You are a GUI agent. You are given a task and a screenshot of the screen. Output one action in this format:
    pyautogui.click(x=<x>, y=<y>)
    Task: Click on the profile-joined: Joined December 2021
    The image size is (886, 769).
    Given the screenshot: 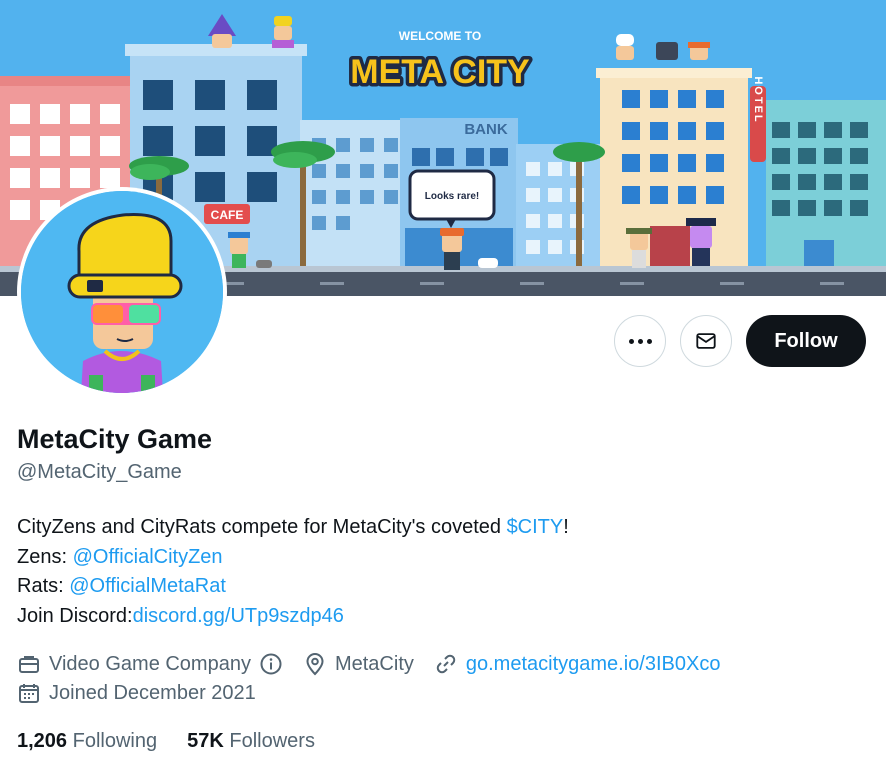 What is the action you would take?
    pyautogui.click(x=136, y=693)
    